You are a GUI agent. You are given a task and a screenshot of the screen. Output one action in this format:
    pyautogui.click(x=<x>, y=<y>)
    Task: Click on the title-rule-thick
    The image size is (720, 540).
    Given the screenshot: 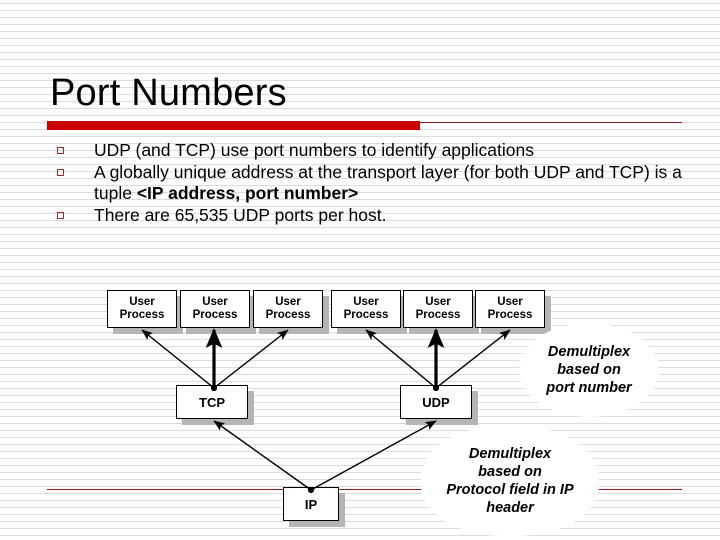 What is the action you would take?
    pyautogui.click(x=233, y=125)
    